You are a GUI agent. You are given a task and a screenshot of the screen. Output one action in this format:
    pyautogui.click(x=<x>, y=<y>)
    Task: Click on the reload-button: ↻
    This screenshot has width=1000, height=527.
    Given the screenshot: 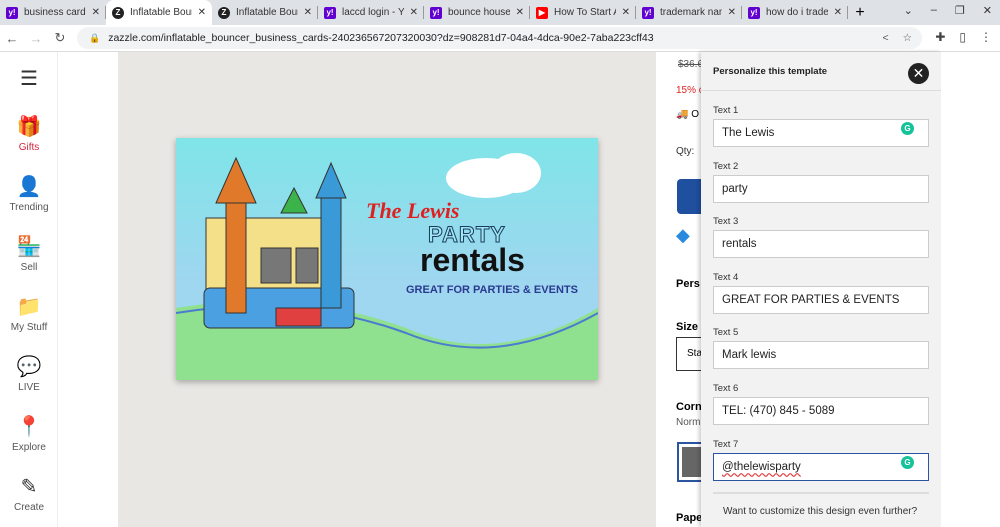 What is the action you would take?
    pyautogui.click(x=60, y=38)
    